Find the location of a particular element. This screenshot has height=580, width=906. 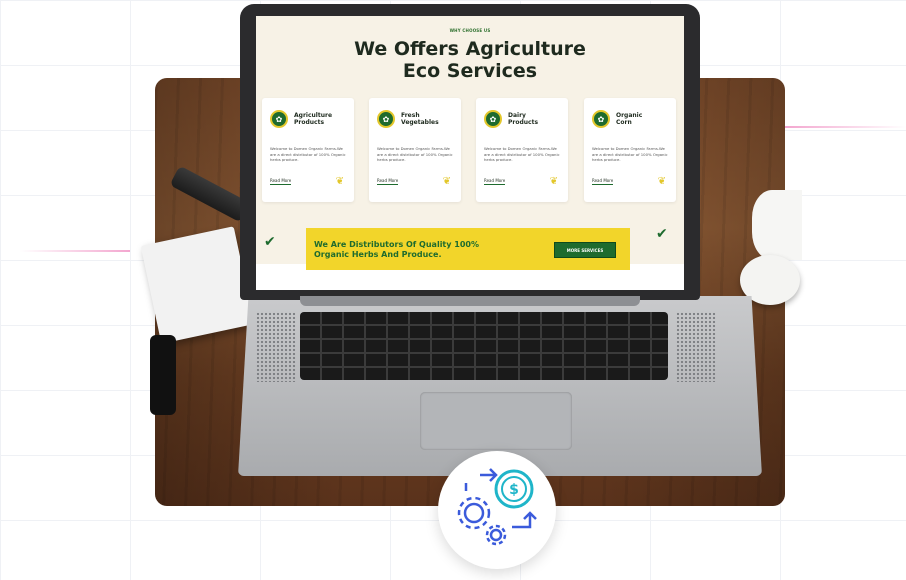

carrot-icon: ✿ is located at coordinates (386, 119).